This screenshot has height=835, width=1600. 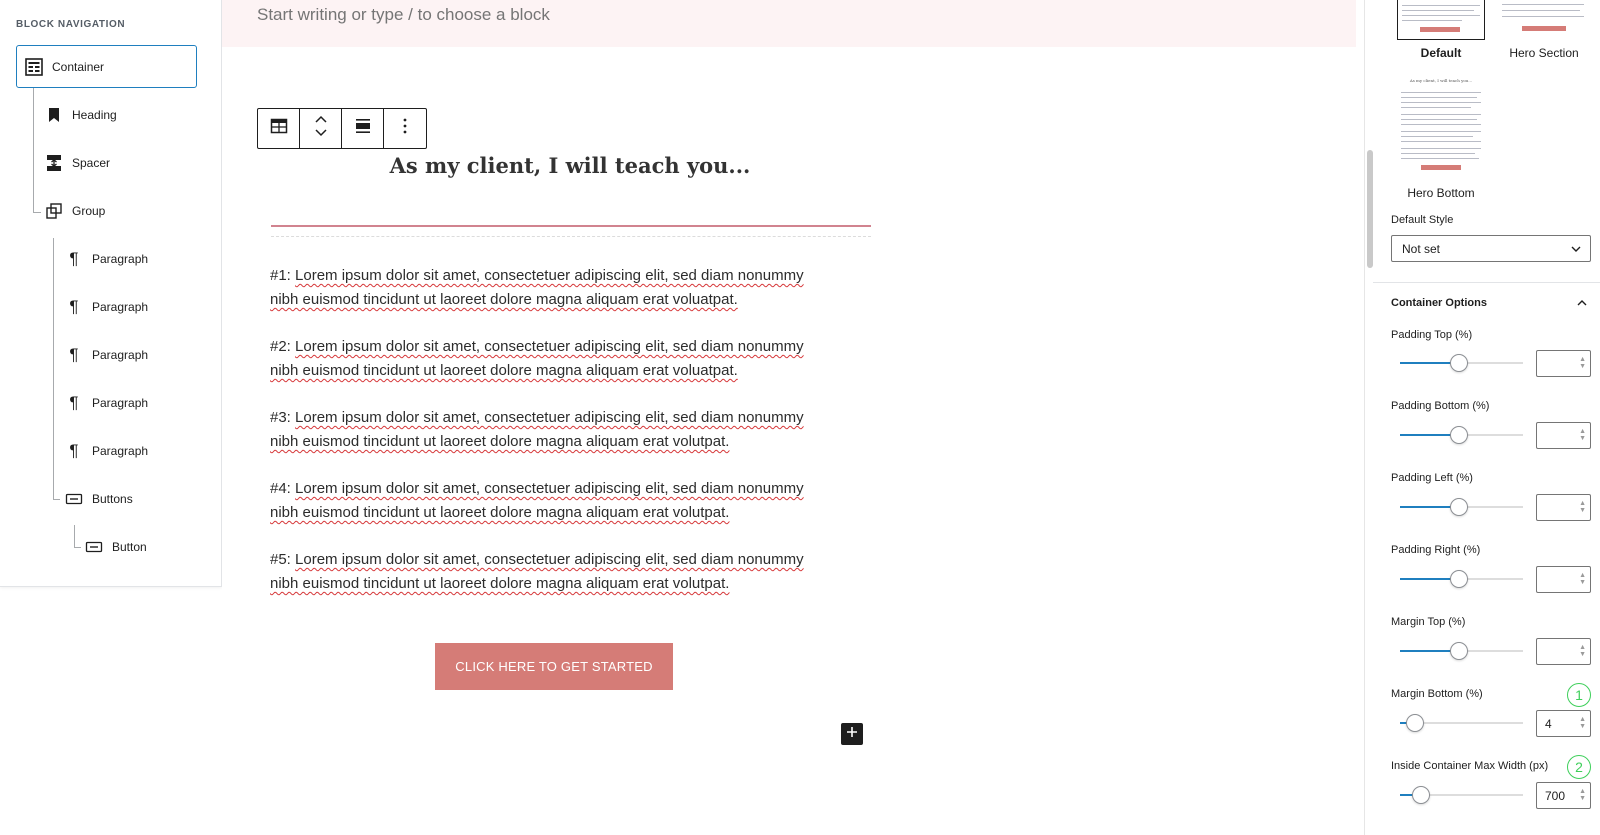 What do you see at coordinates (1563, 795) in the screenshot?
I see `inside-container-max-width-input: 700 ▲ ▼` at bounding box center [1563, 795].